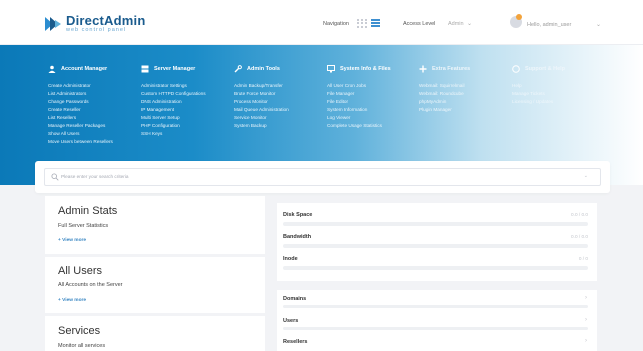 This screenshot has width=643, height=351. What do you see at coordinates (261, 110) in the screenshot?
I see `menu-item: Mail Queue Administration` at bounding box center [261, 110].